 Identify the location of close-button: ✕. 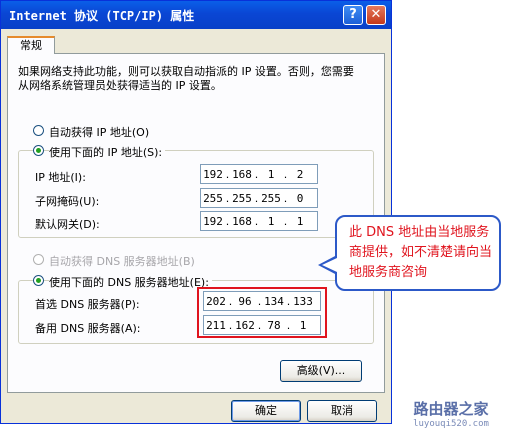
(376, 15).